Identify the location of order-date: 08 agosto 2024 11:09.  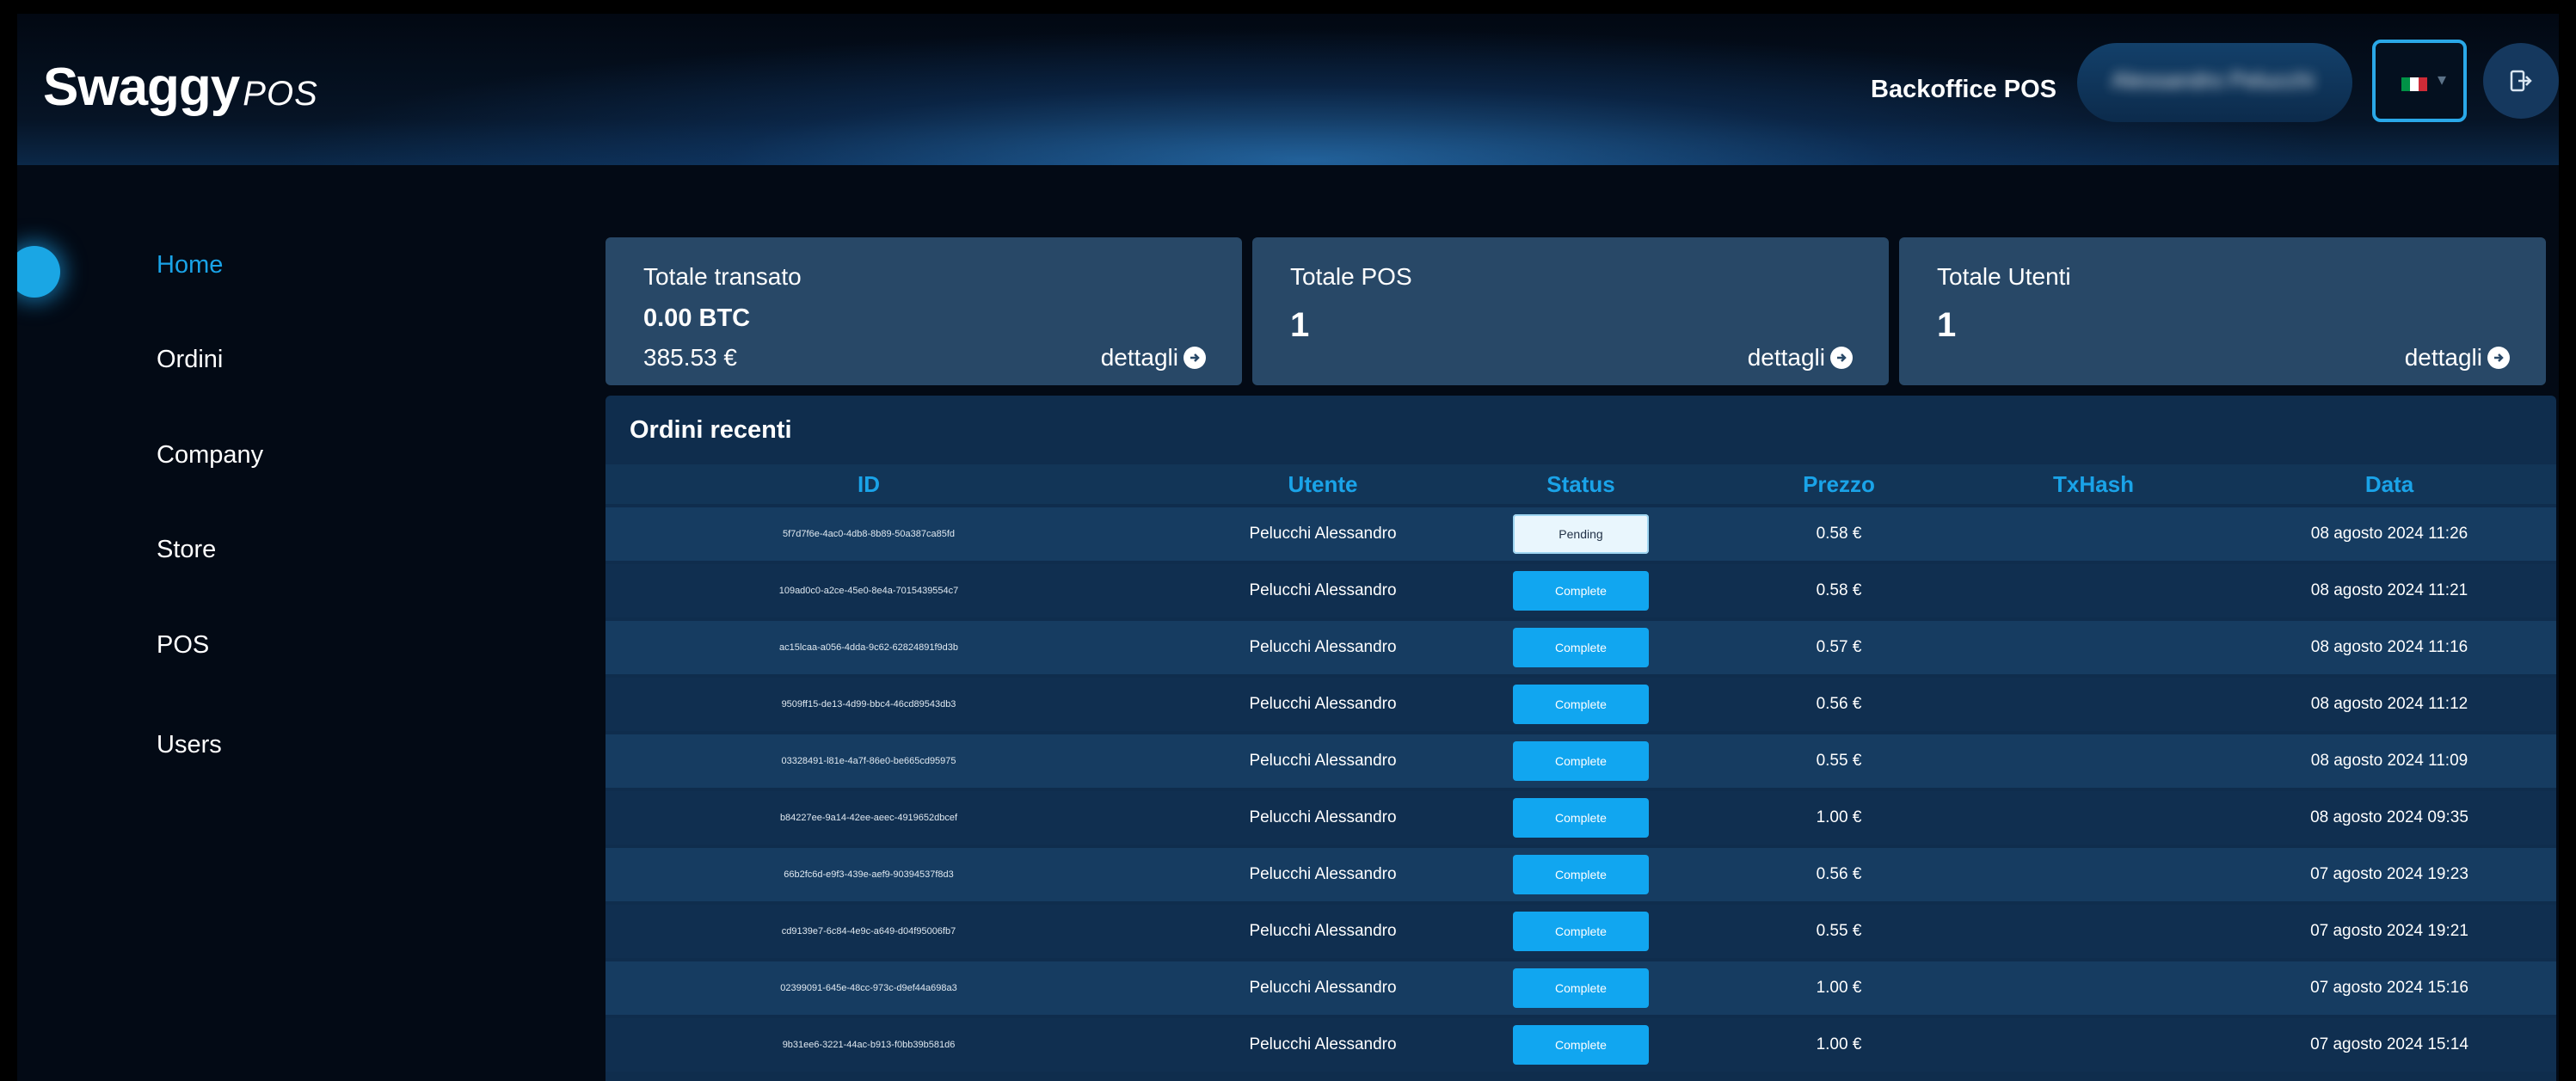
(2389, 761).